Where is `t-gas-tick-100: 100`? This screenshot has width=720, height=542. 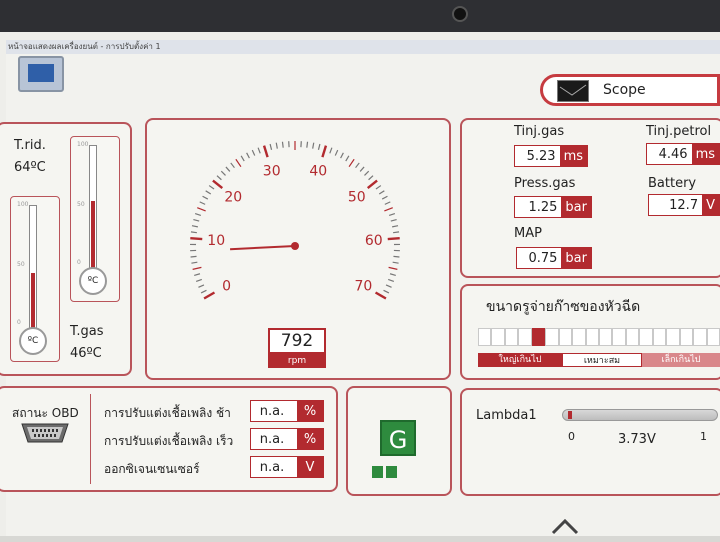 t-gas-tick-100: 100 is located at coordinates (83, 144).